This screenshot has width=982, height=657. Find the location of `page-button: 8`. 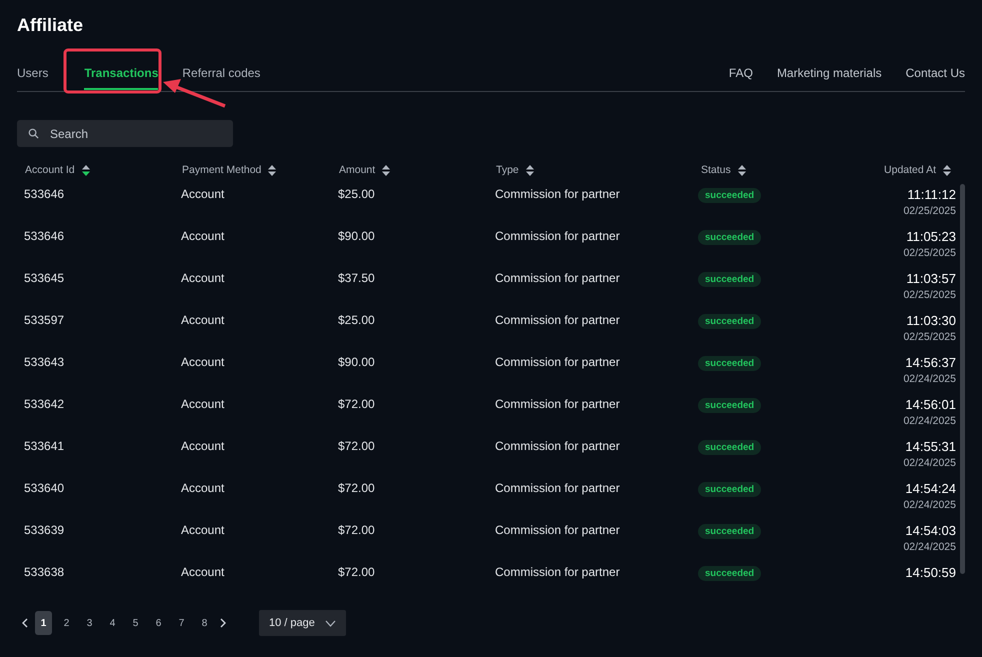

page-button: 8 is located at coordinates (204, 623).